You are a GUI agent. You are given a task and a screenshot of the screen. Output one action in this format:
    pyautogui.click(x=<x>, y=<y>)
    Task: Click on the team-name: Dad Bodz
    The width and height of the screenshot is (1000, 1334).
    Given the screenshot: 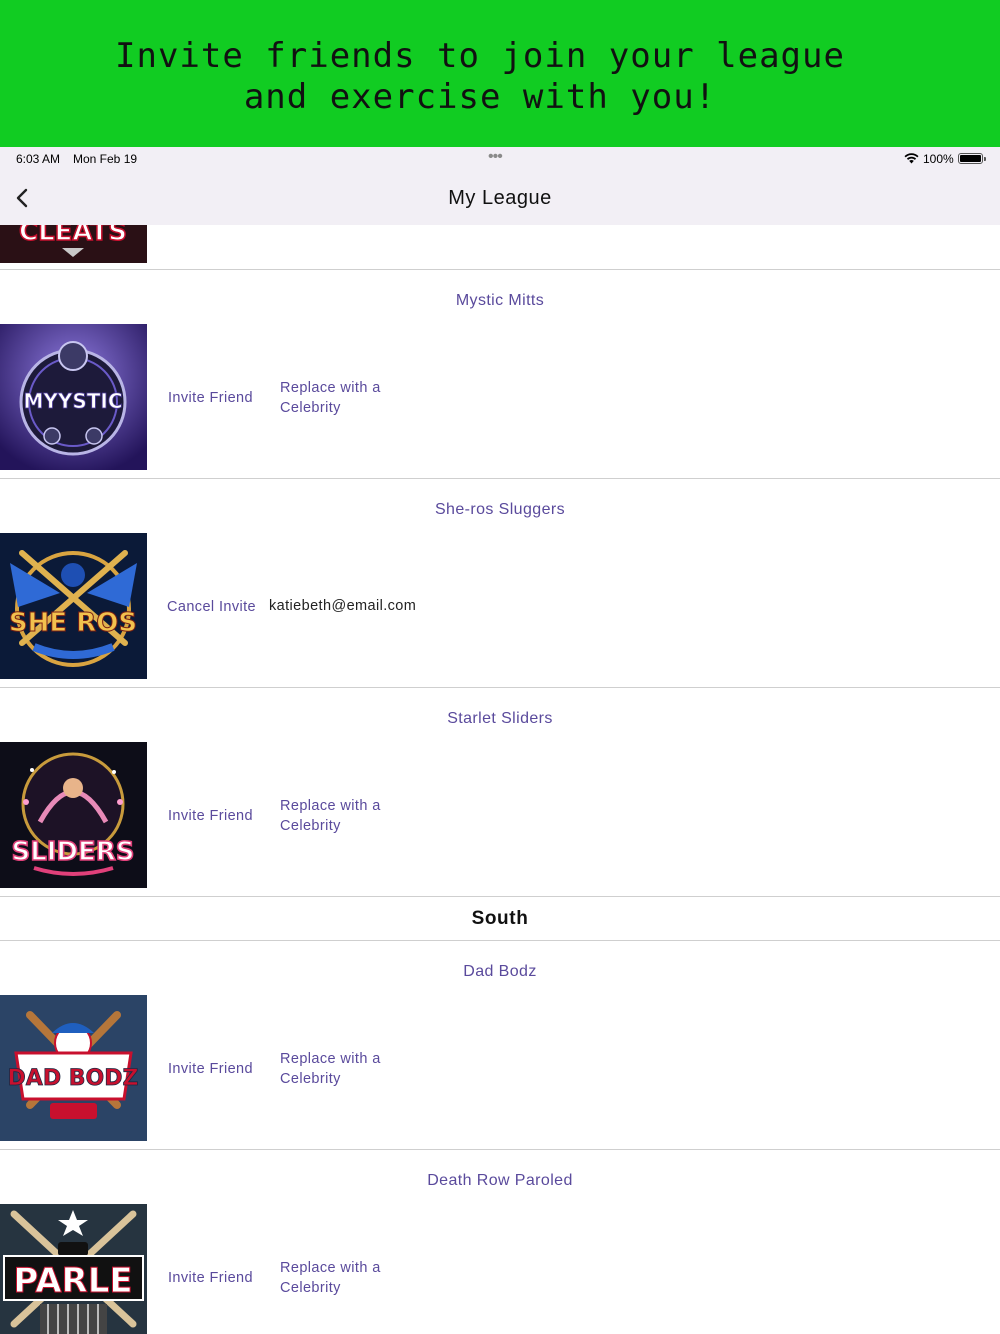 What is the action you would take?
    pyautogui.click(x=500, y=971)
    